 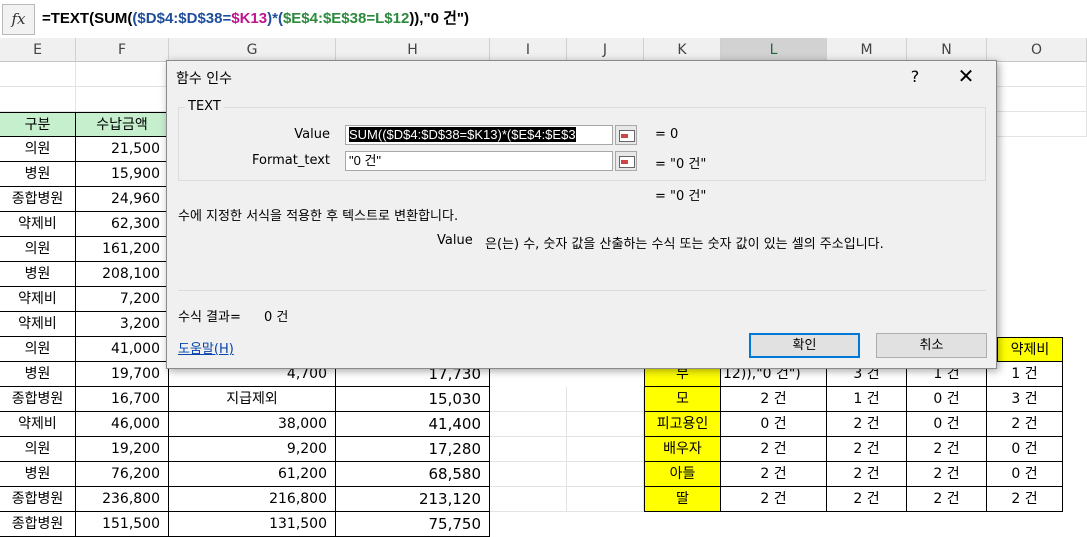 I want to click on amount-cell: 19,700, so click(x=122, y=374).